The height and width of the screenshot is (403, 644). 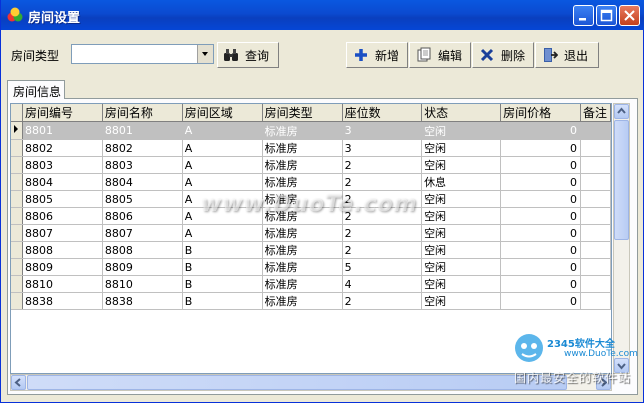 I want to click on add-button: 新增, so click(x=377, y=55).